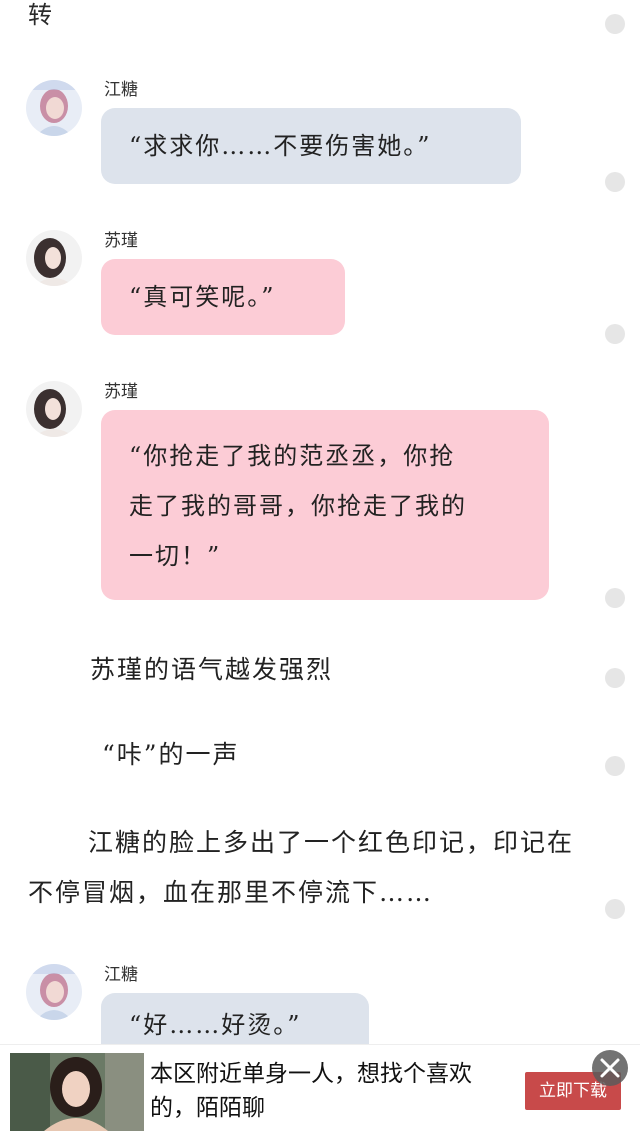 The width and height of the screenshot is (640, 1139). I want to click on close-icon, so click(610, 1068).